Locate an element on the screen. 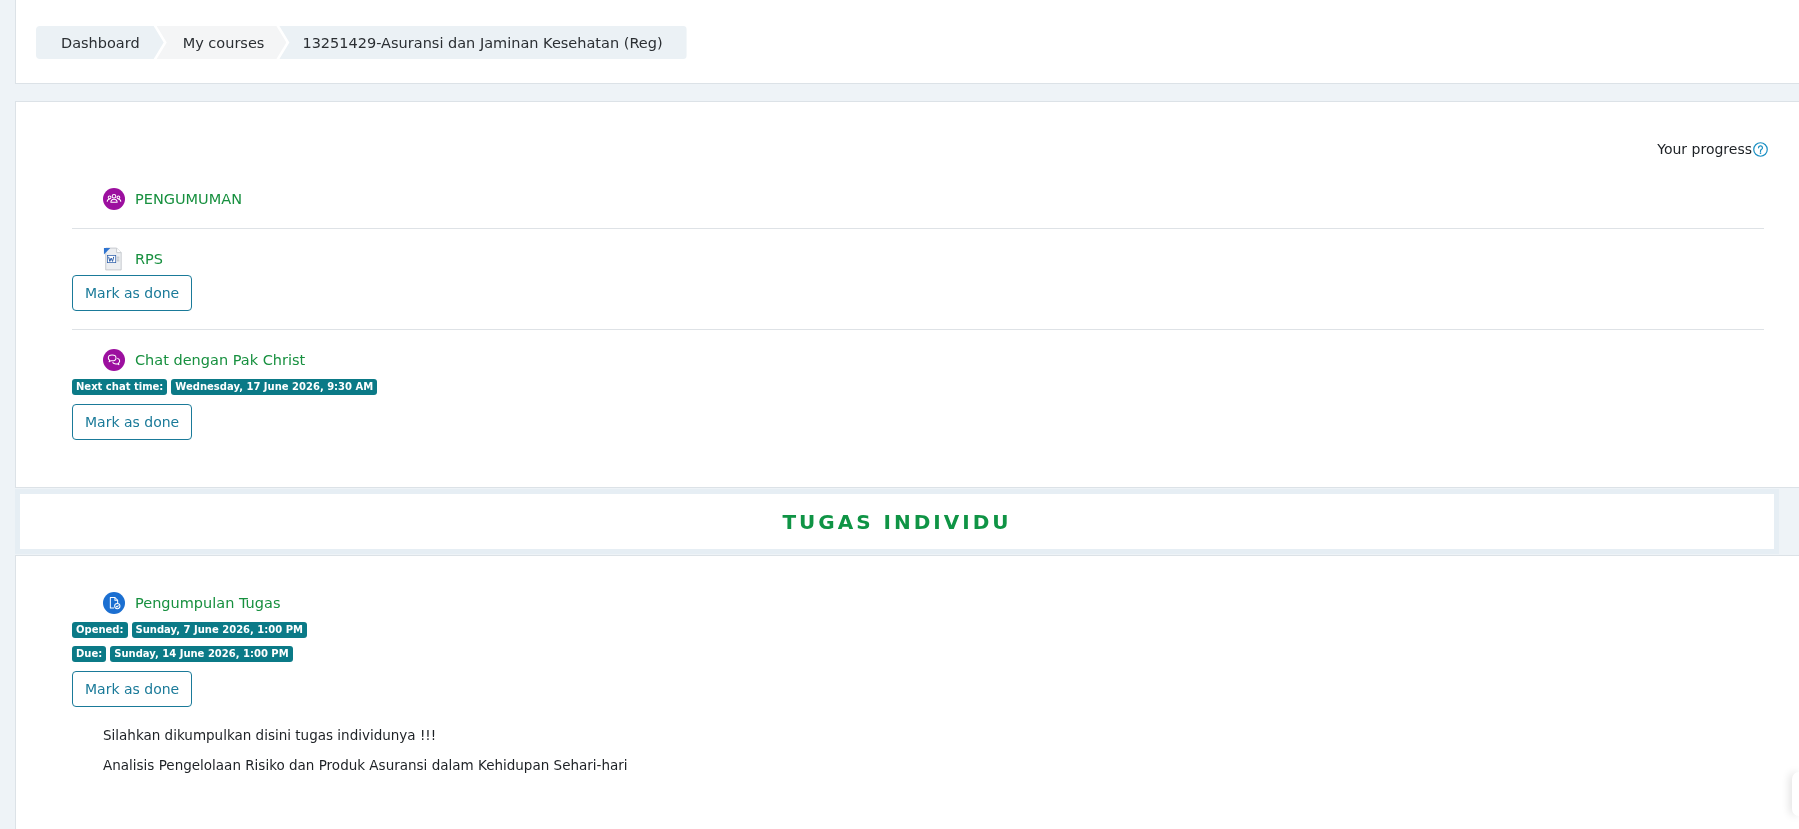 The image size is (1799, 829). activity-link: PENGUMUMAN is located at coordinates (188, 198).